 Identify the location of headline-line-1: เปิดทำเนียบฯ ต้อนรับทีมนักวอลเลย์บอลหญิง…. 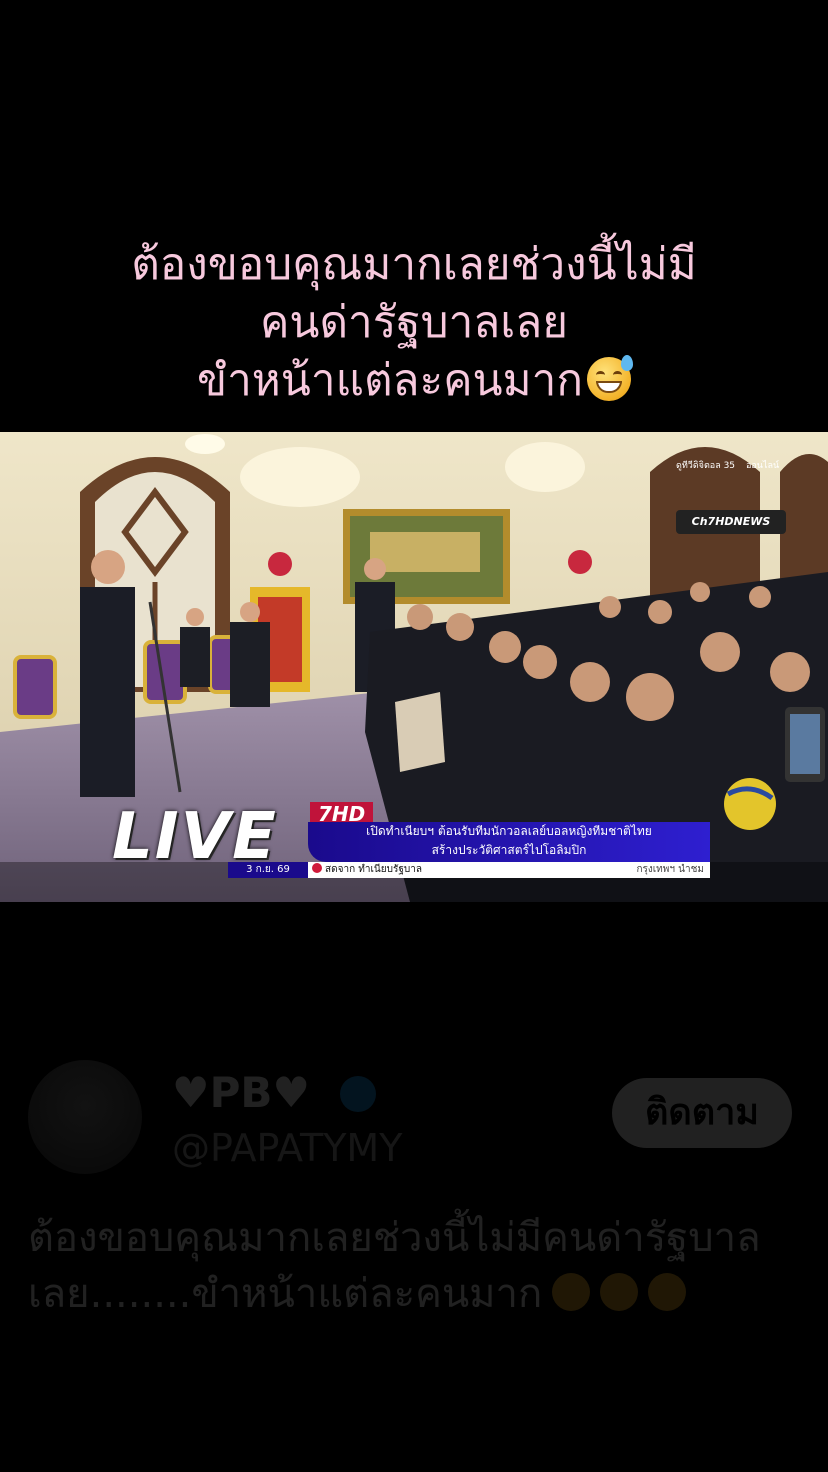
(509, 831).